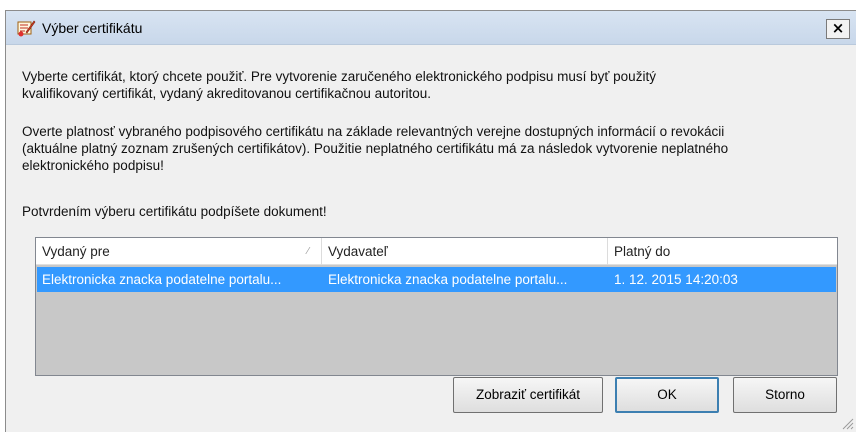  What do you see at coordinates (642, 251) in the screenshot?
I see `column-label: Platný do` at bounding box center [642, 251].